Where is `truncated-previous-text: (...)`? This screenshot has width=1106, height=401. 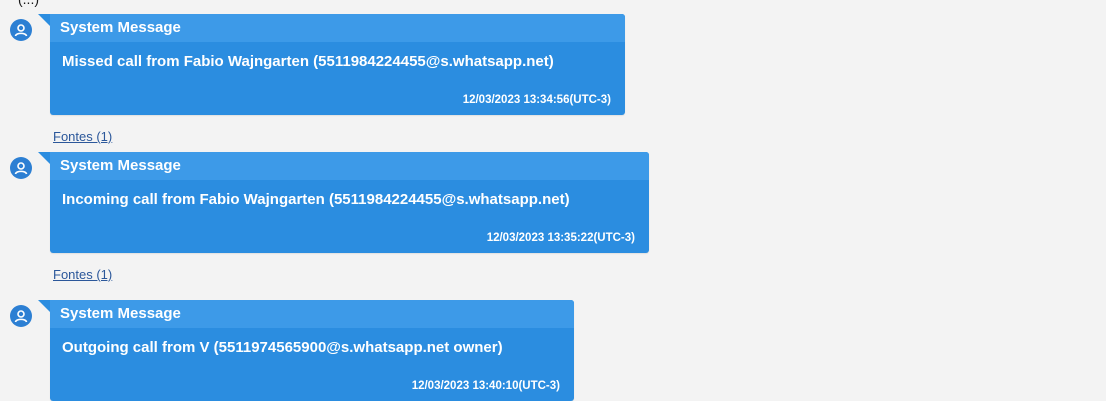
truncated-previous-text: (...) is located at coordinates (28, 3).